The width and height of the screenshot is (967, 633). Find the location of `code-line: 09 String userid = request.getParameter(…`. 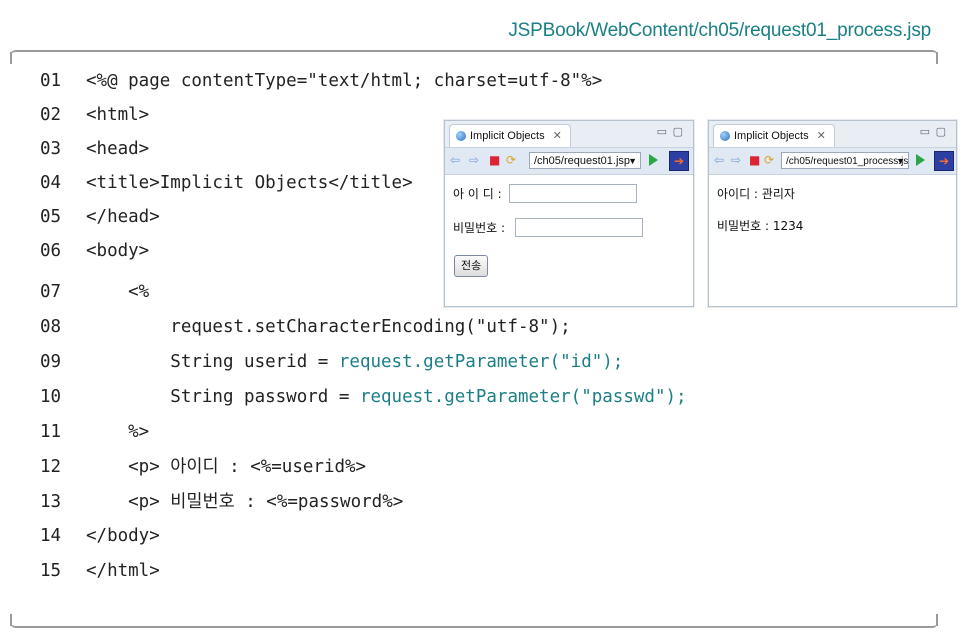

code-line: 09 String userid = request.getParameter(… is located at coordinates (332, 362).